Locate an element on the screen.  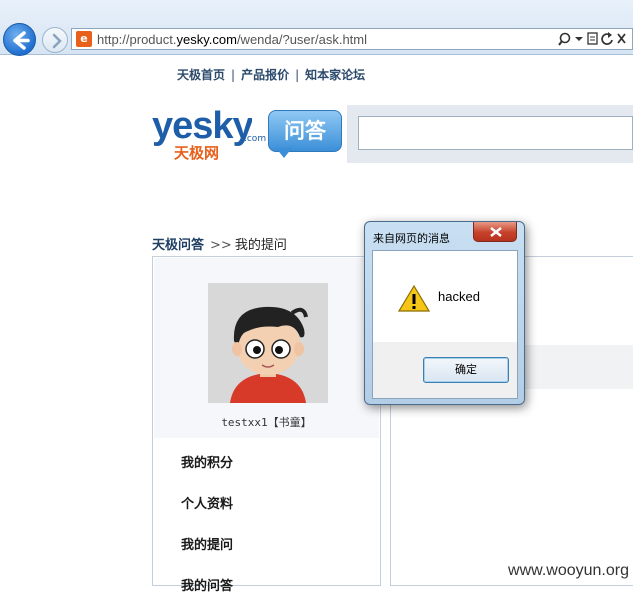
logo-domain: .com is located at coordinates (255, 139).